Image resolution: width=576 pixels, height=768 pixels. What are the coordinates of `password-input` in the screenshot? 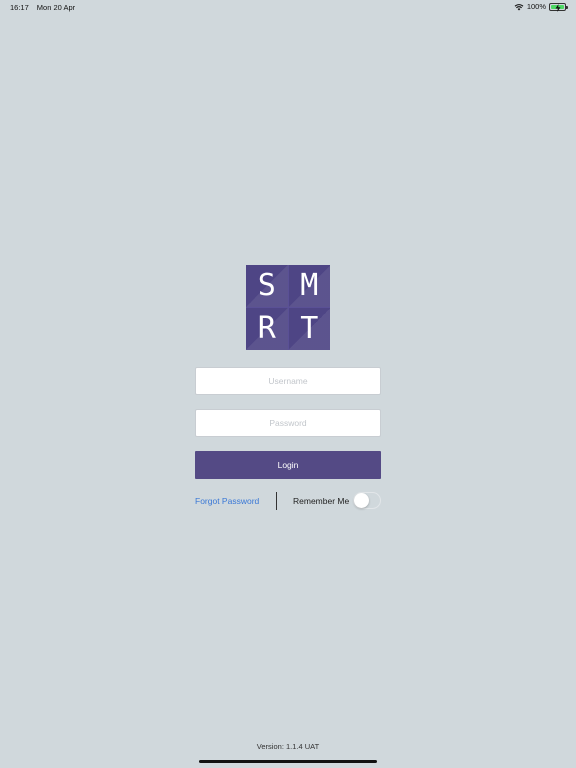 It's located at (288, 423).